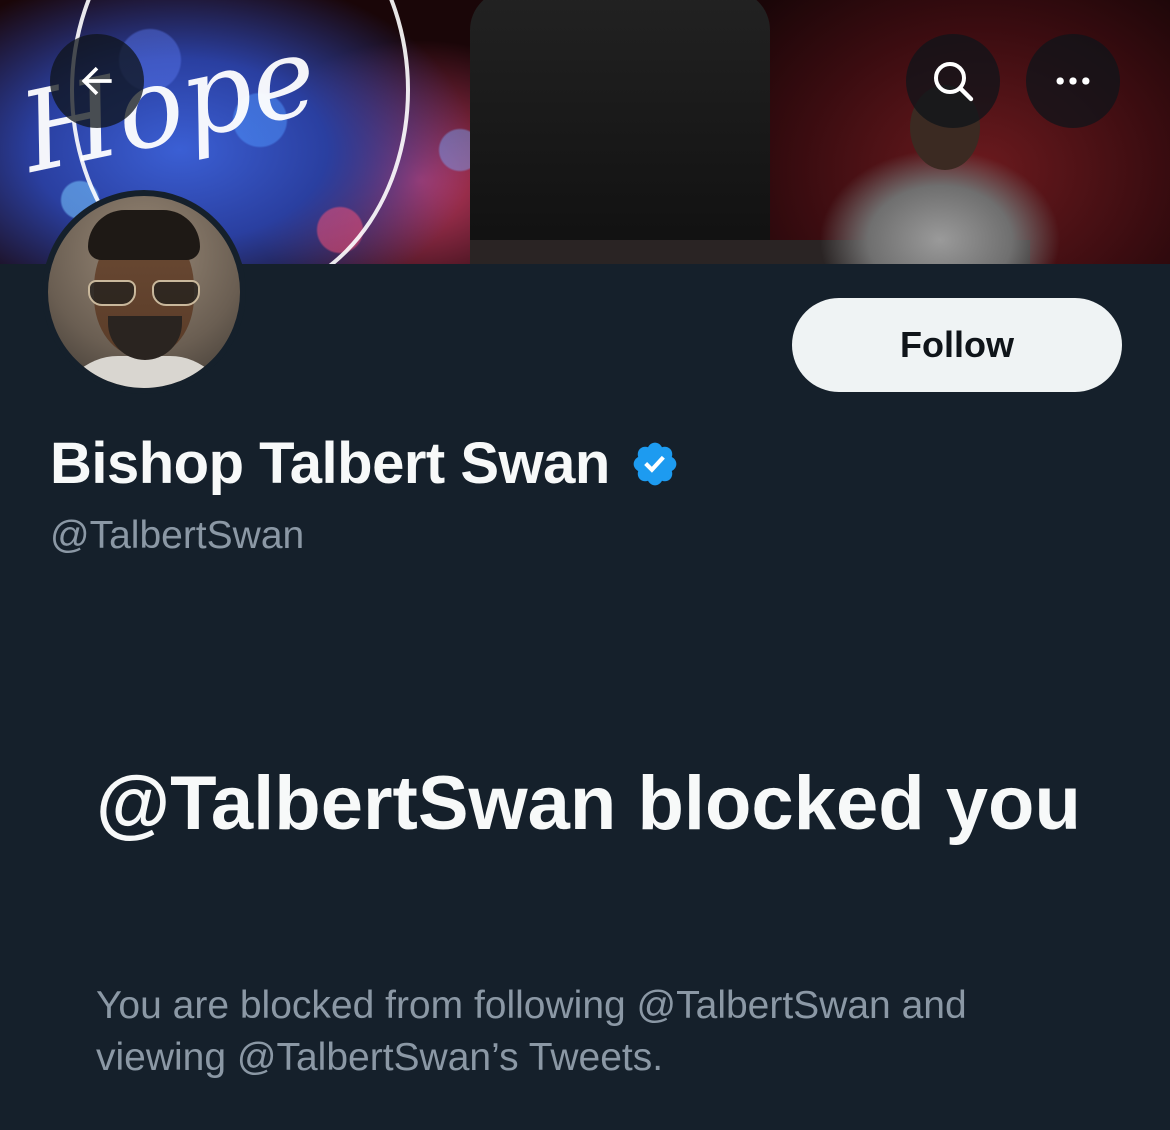  I want to click on arrow-left-icon, so click(96, 81).